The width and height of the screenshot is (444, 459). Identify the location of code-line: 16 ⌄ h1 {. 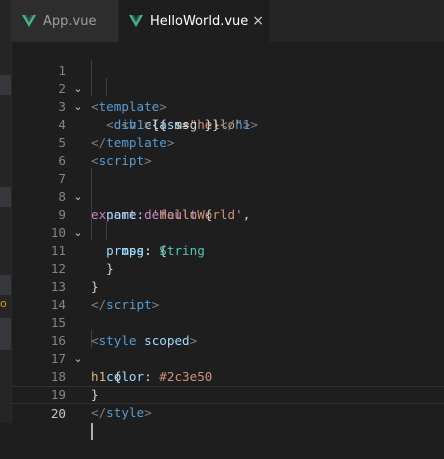
(228, 349).